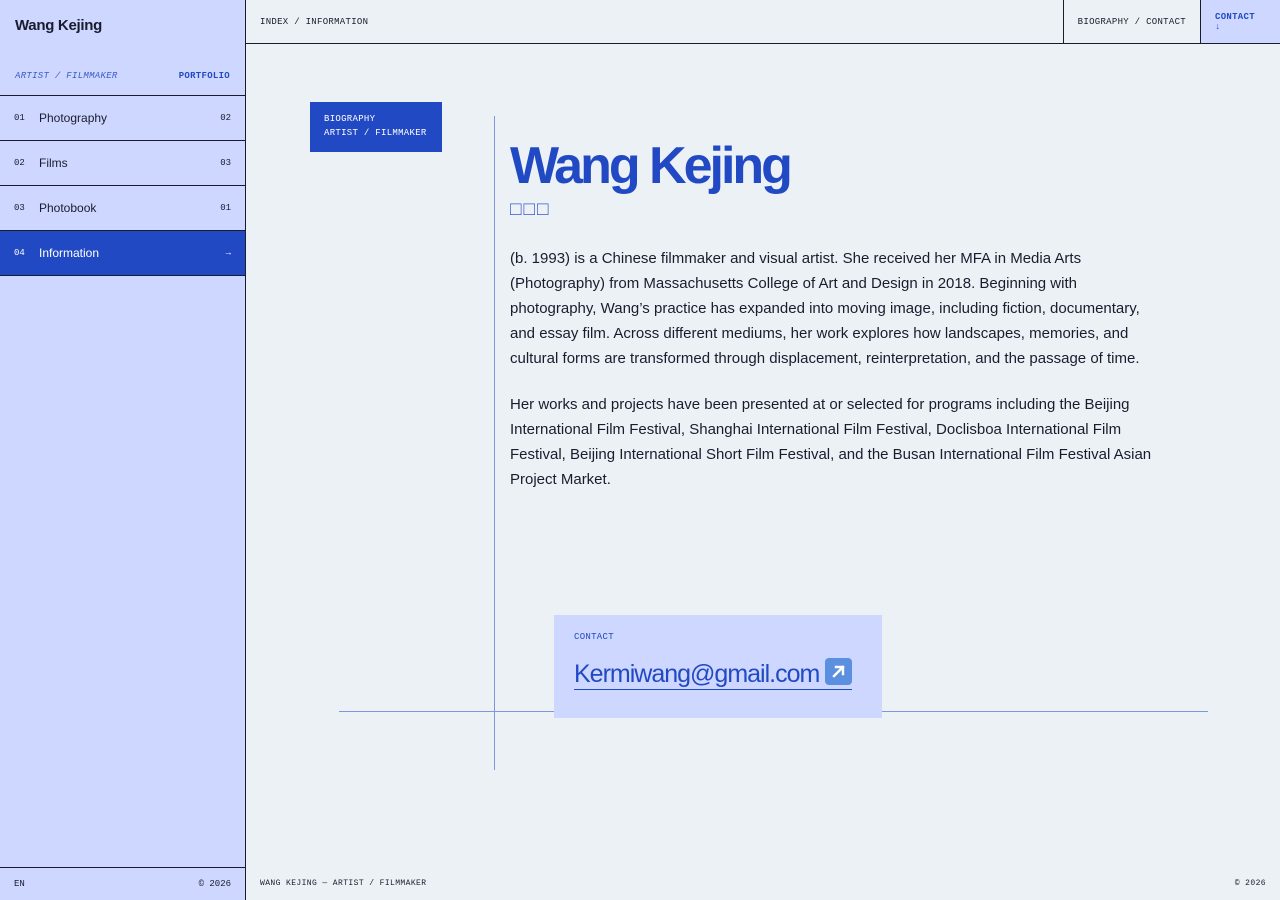 Image resolution: width=1280 pixels, height=900 pixels. What do you see at coordinates (225, 163) in the screenshot?
I see `nav-item-count: 03` at bounding box center [225, 163].